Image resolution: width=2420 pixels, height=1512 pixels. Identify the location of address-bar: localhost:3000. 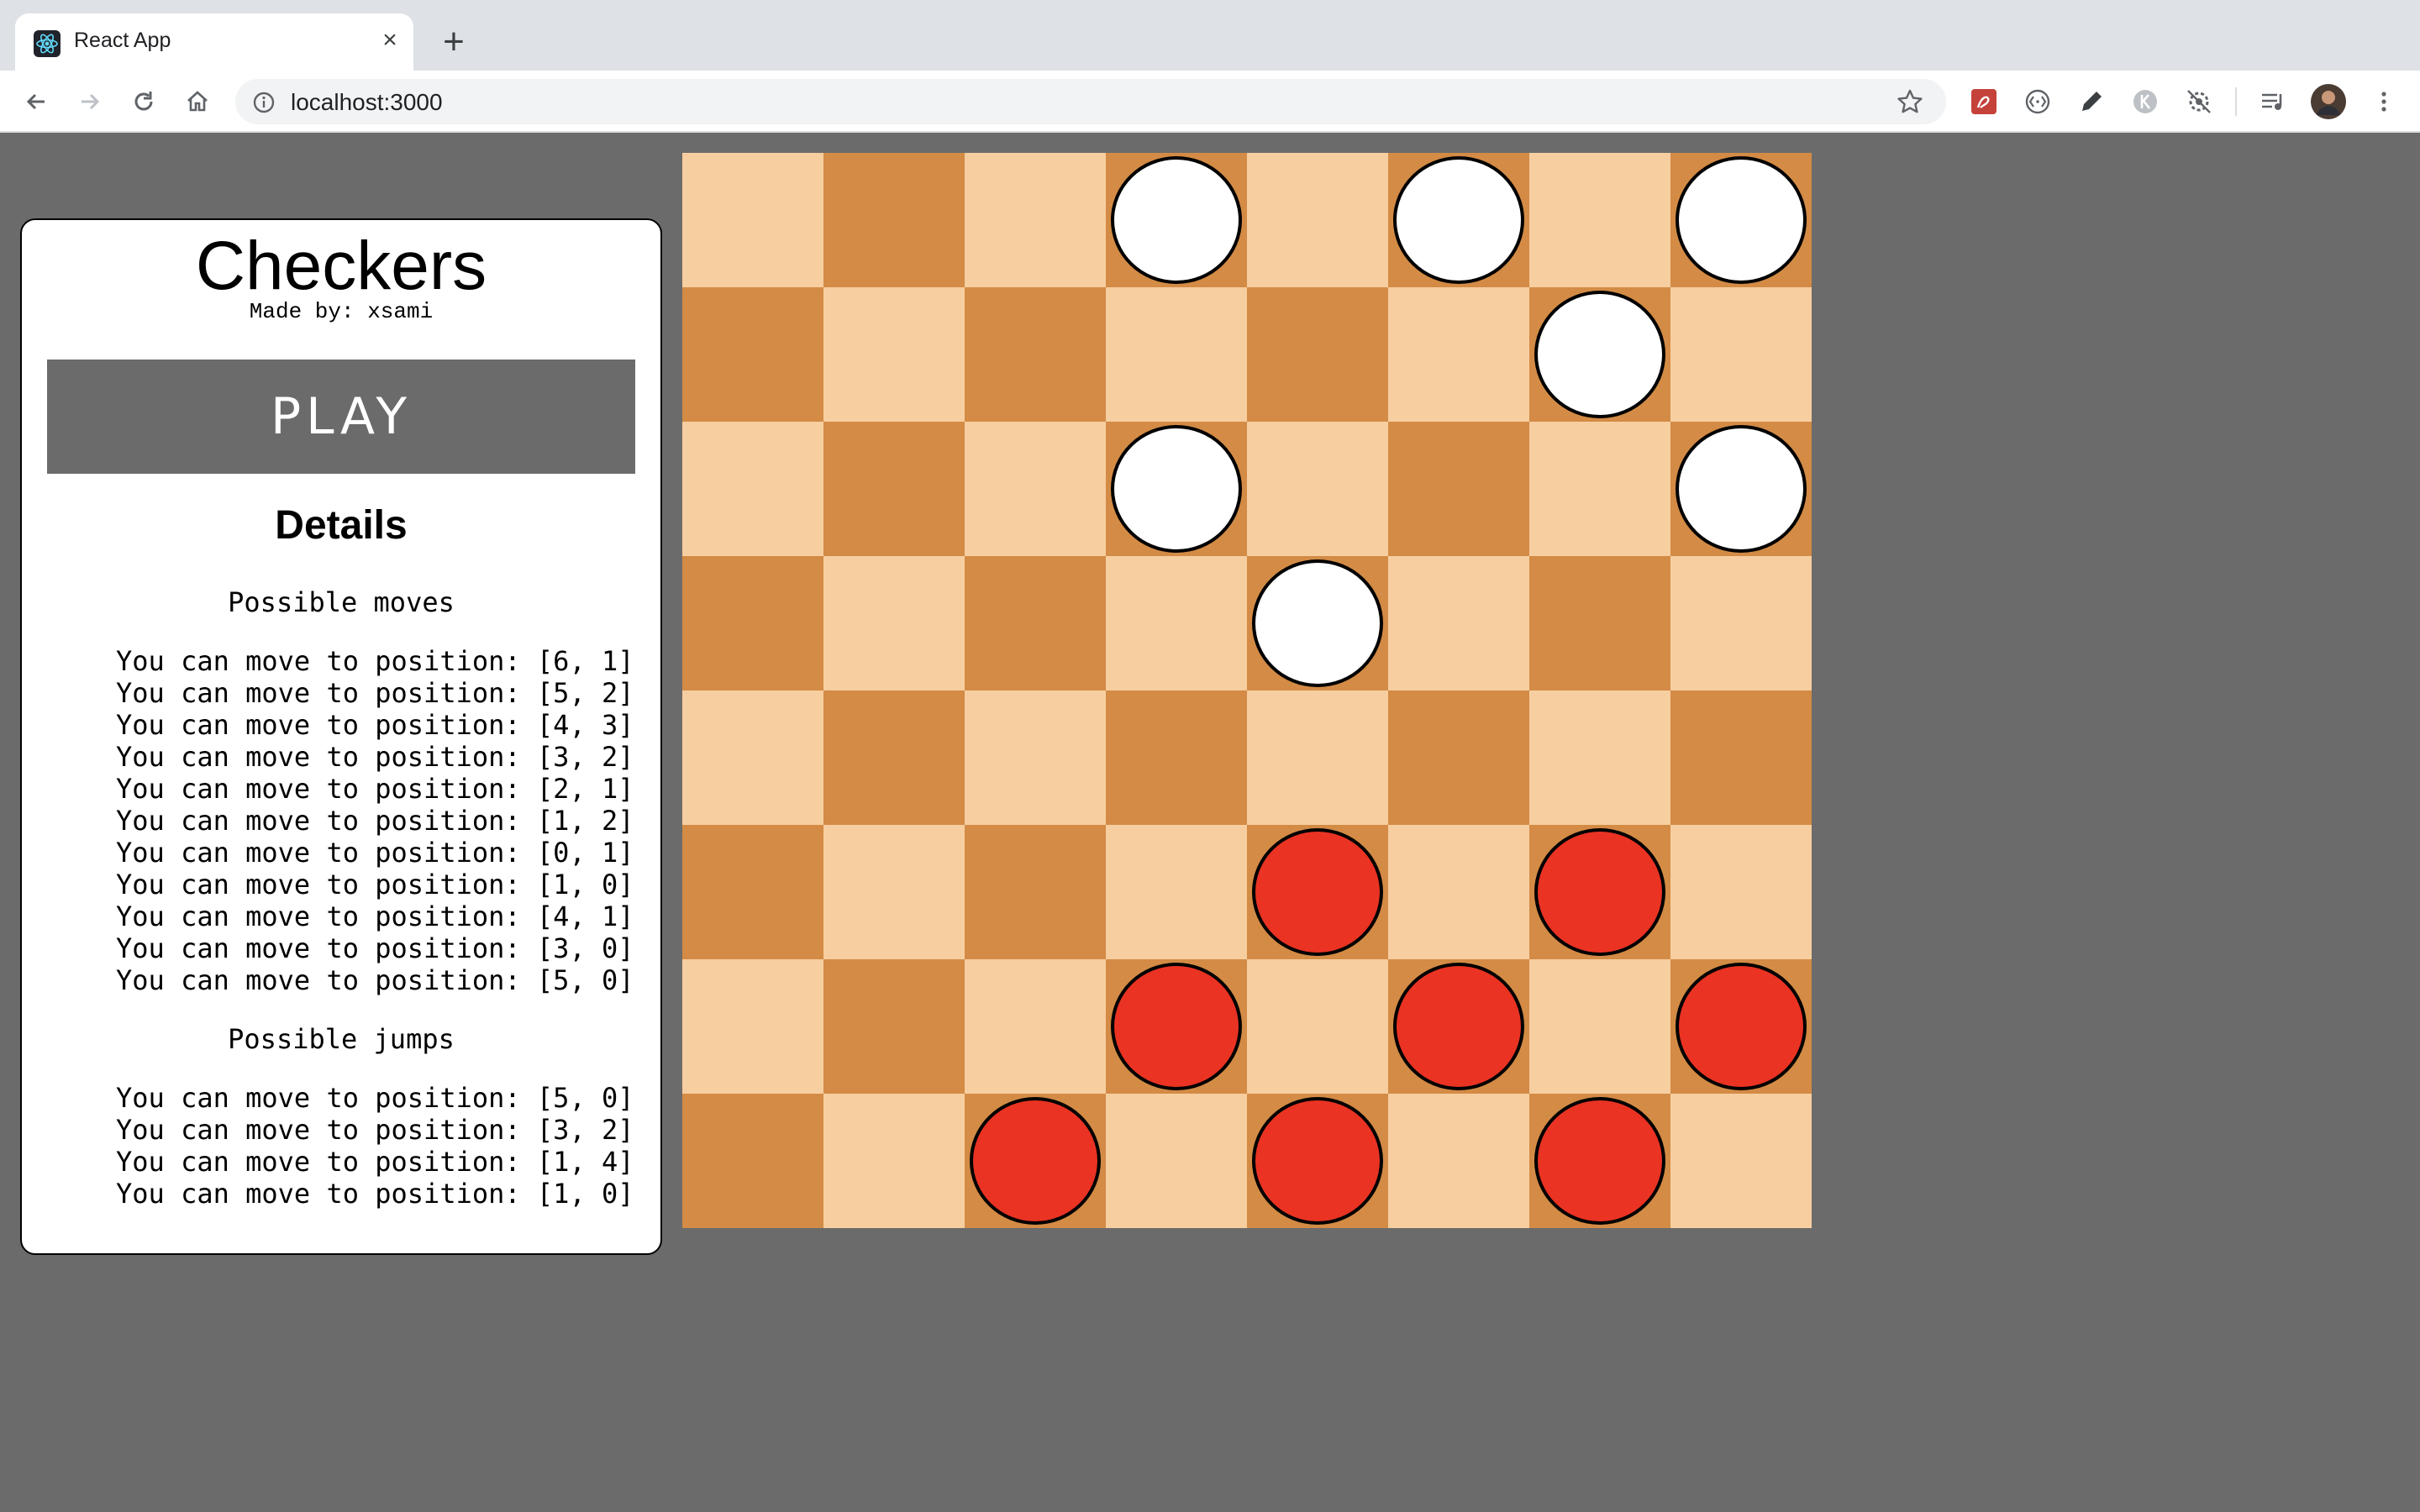
(1090, 101).